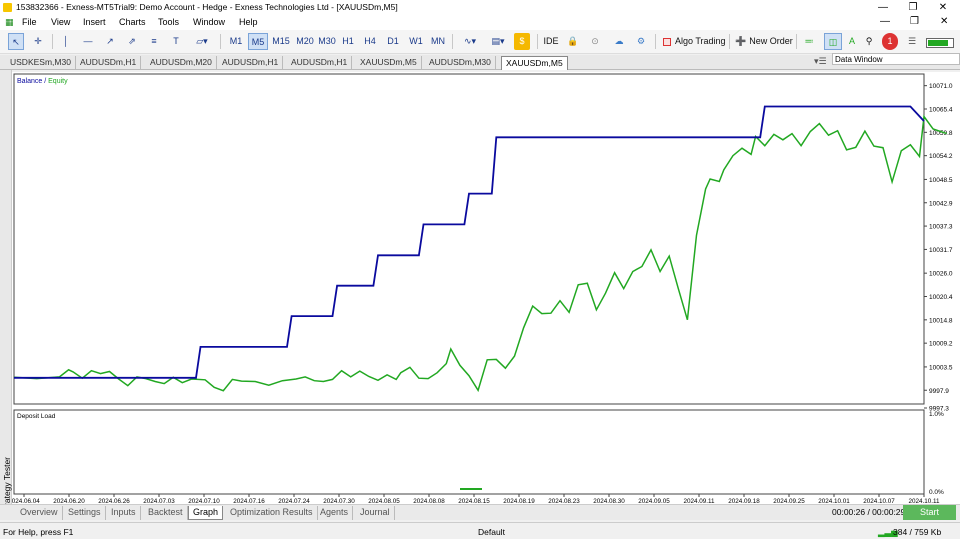 The image size is (960, 539). I want to click on timeframe-m5: M5, so click(258, 41).